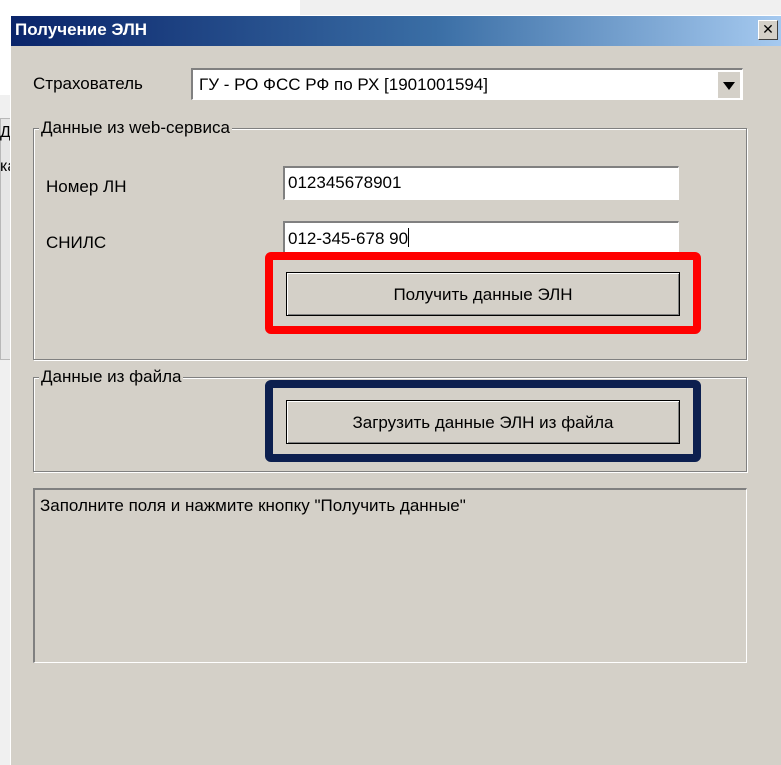 The height and width of the screenshot is (765, 781). I want to click on dialog-titlebar: Получение ЭЛН ✕, so click(396, 31).